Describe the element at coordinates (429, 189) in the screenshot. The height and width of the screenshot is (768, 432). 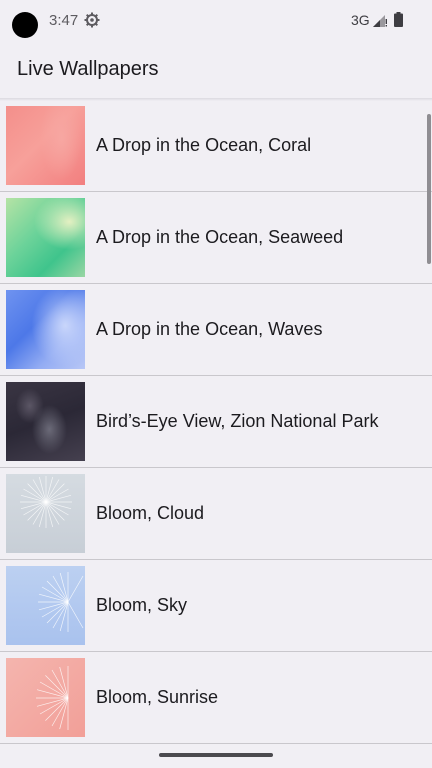
I see `list-scrollbar` at that location.